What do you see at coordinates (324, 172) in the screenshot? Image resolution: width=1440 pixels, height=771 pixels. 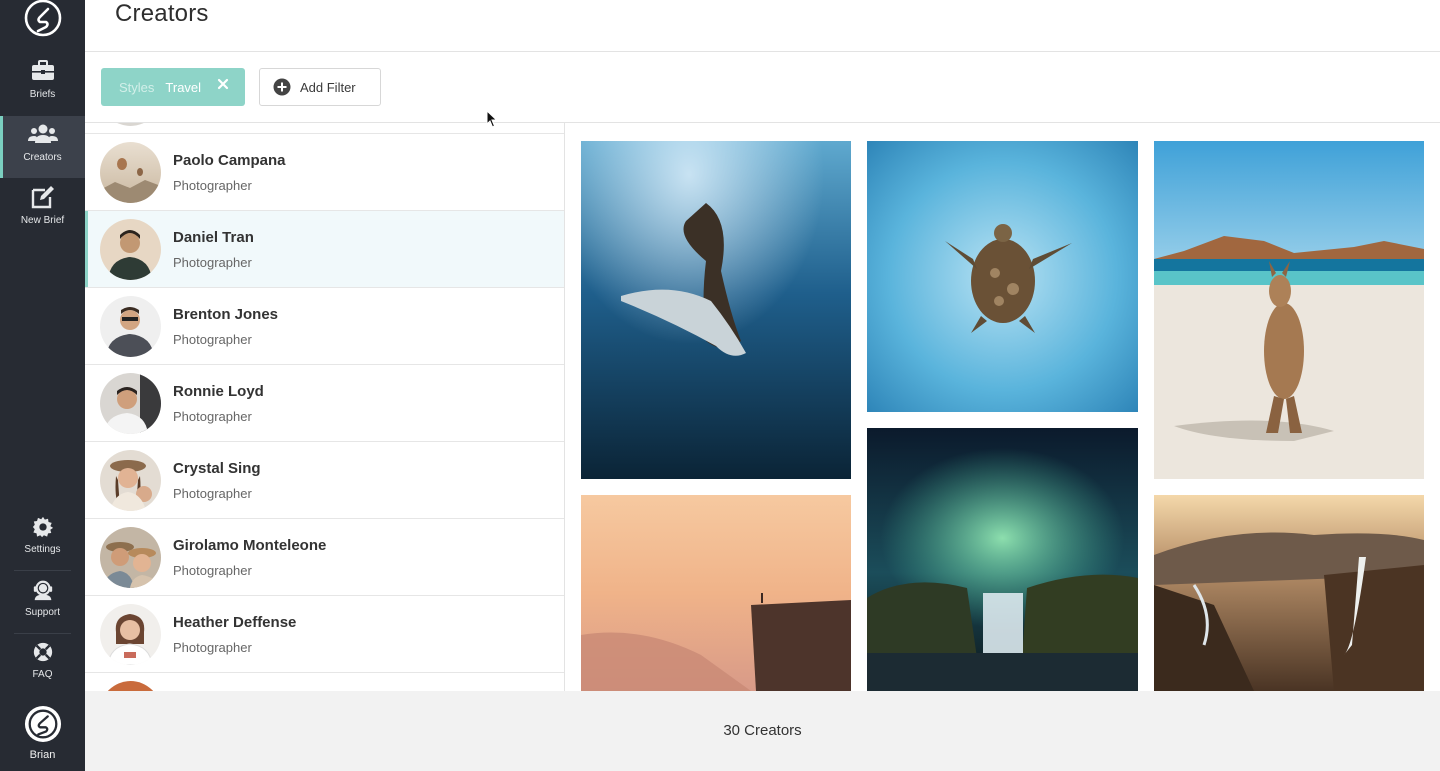 I see `list-item: Paolo Campana Photographer` at bounding box center [324, 172].